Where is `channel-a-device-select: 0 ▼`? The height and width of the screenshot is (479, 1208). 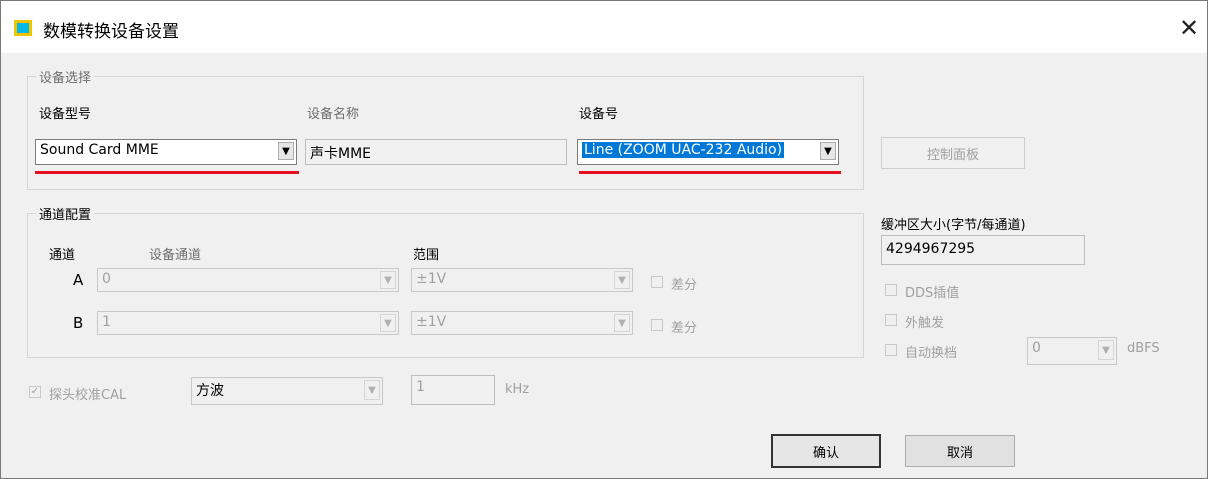 channel-a-device-select: 0 ▼ is located at coordinates (248, 280).